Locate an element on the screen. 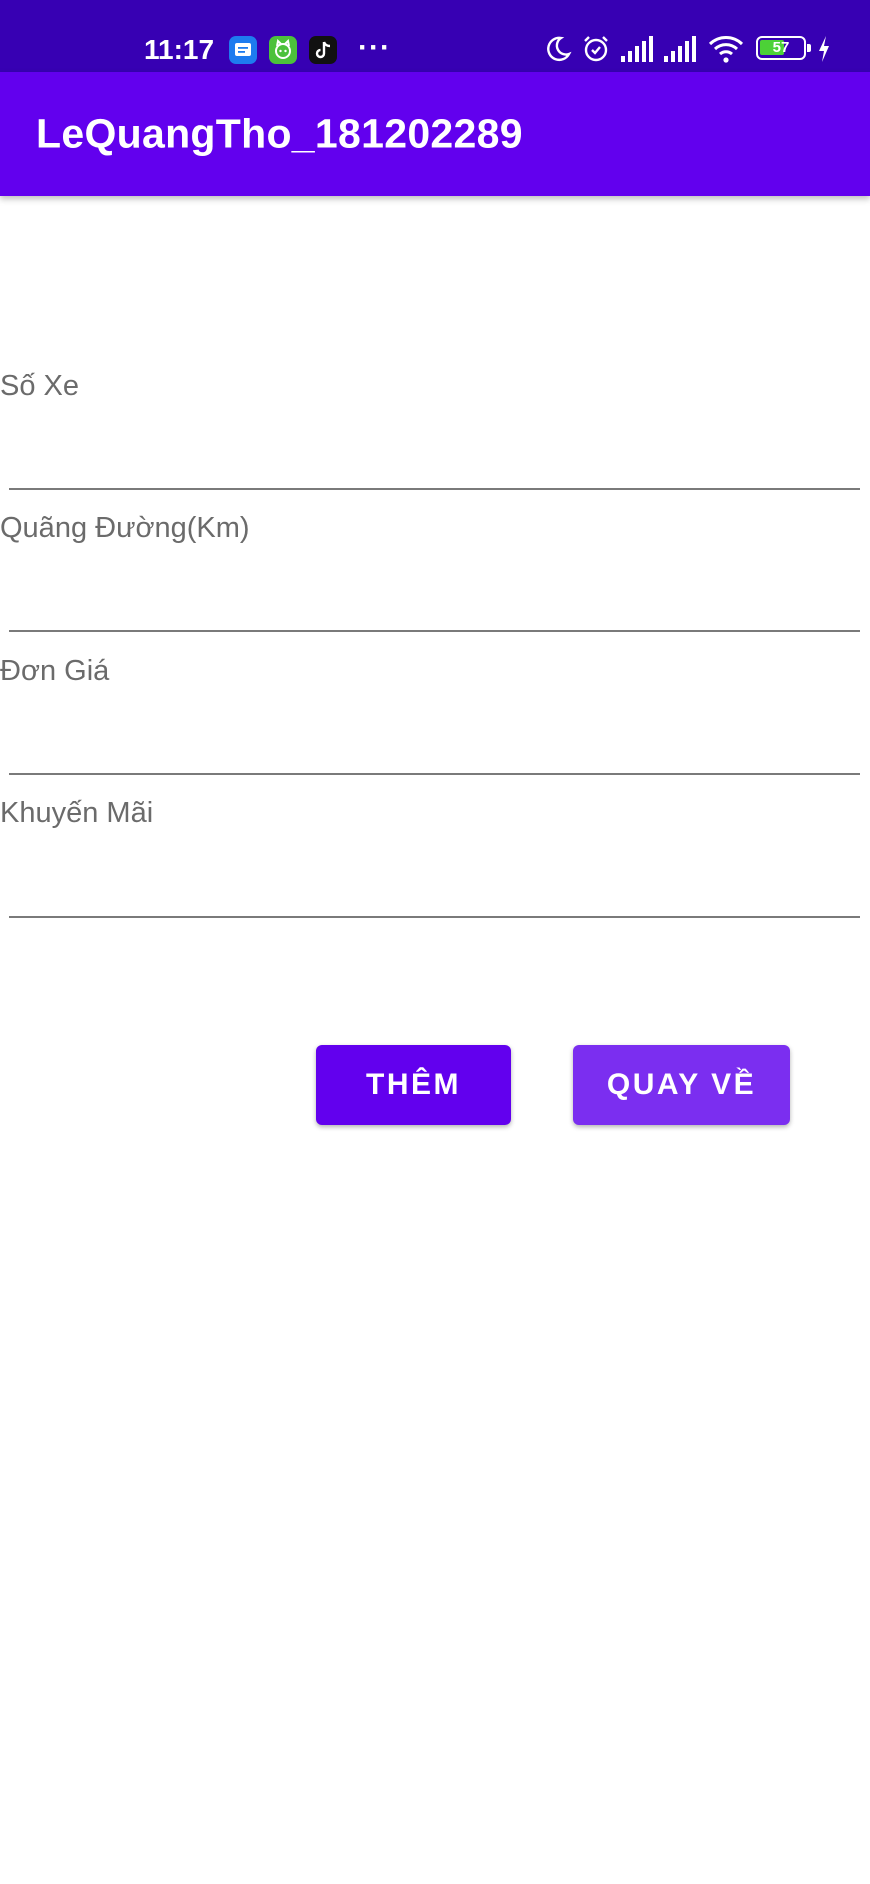 This screenshot has height=1884, width=870. charging-icon is located at coordinates (824, 49).